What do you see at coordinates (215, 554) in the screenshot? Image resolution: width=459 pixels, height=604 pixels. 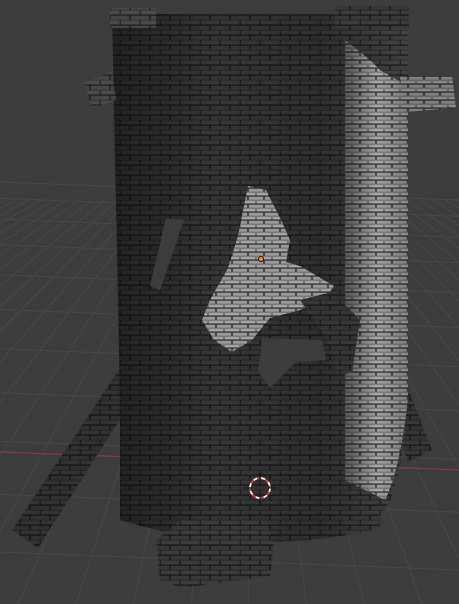 I see `base-block` at bounding box center [215, 554].